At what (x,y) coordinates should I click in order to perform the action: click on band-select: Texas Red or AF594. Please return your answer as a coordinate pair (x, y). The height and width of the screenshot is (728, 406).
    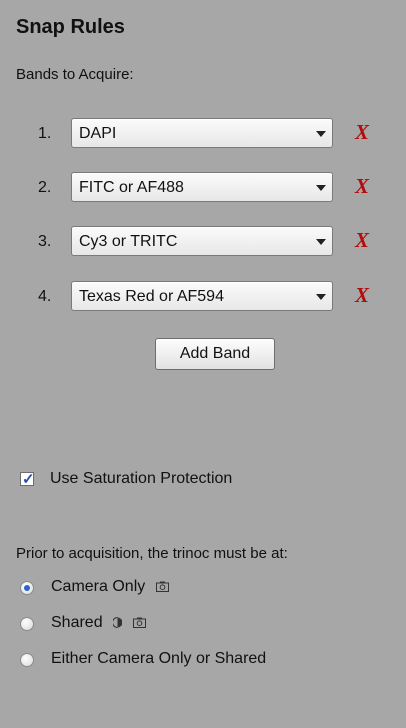
    Looking at the image, I should click on (202, 296).